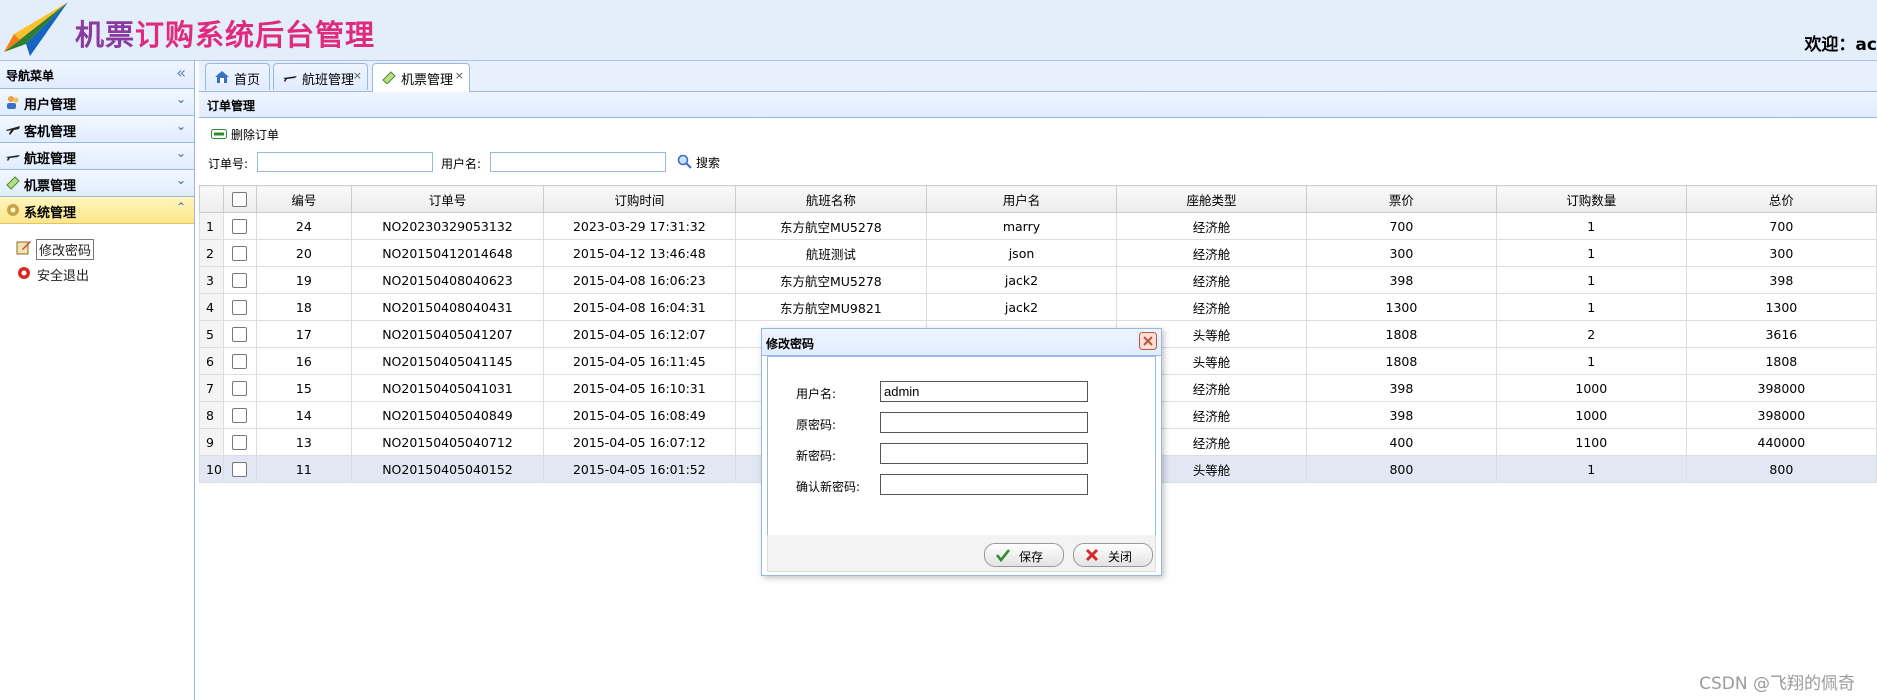 This screenshot has width=1877, height=700. Describe the element at coordinates (36, 29) in the screenshot. I see `paper-plane-logo-icon` at that location.